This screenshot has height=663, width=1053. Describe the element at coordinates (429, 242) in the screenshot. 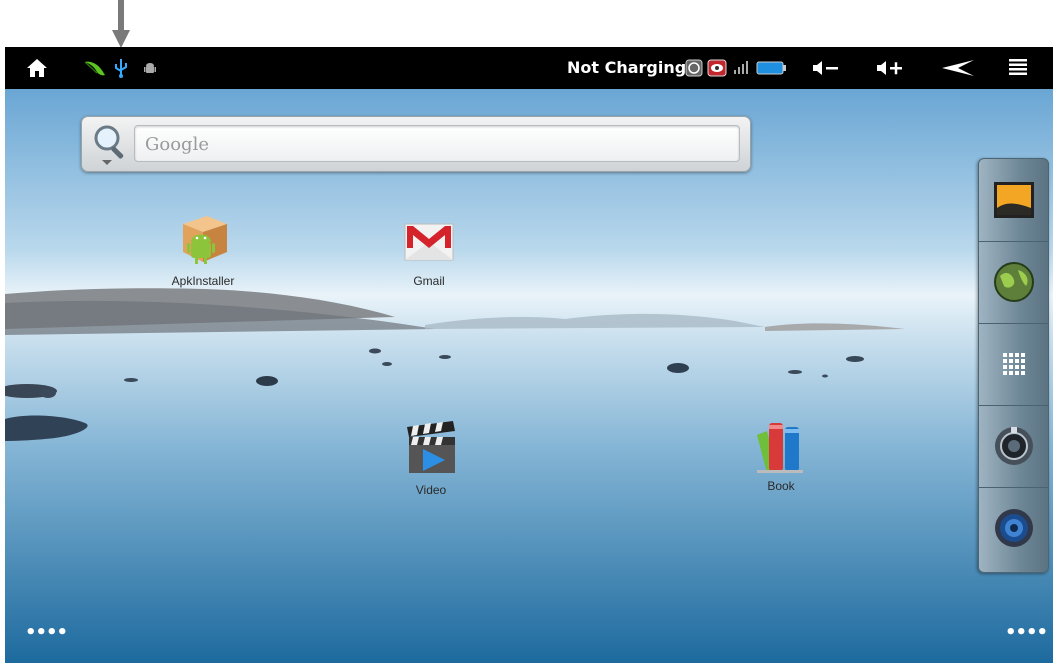

I see `gmail-envelope-icon` at that location.